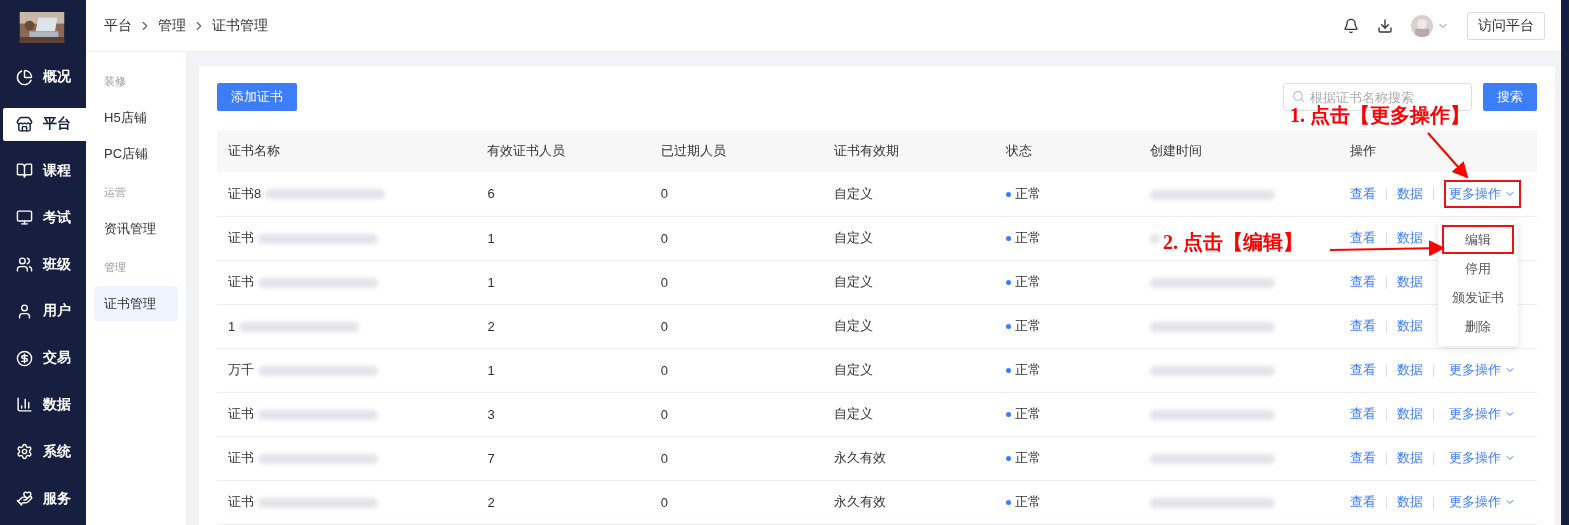  I want to click on search-button: 搜索, so click(1510, 97).